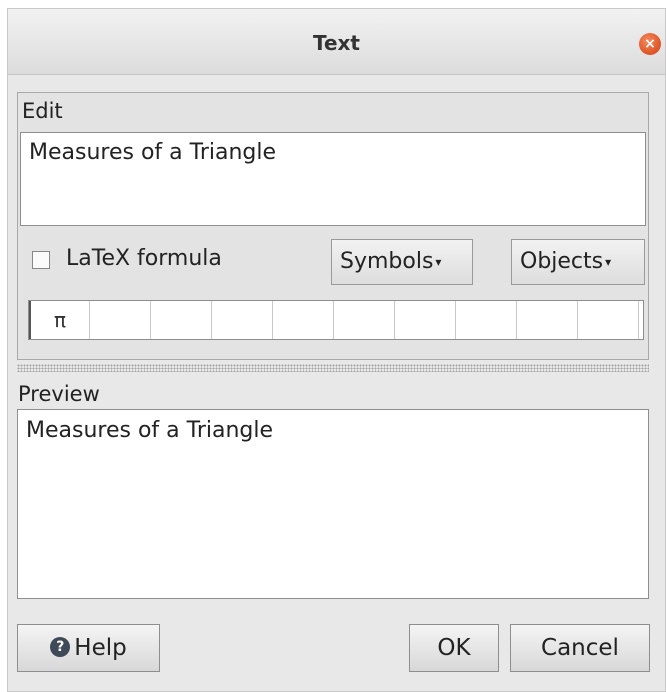 This screenshot has height=692, width=666. Describe the element at coordinates (562, 261) in the screenshot. I see `objects-button-label: Objects` at that location.